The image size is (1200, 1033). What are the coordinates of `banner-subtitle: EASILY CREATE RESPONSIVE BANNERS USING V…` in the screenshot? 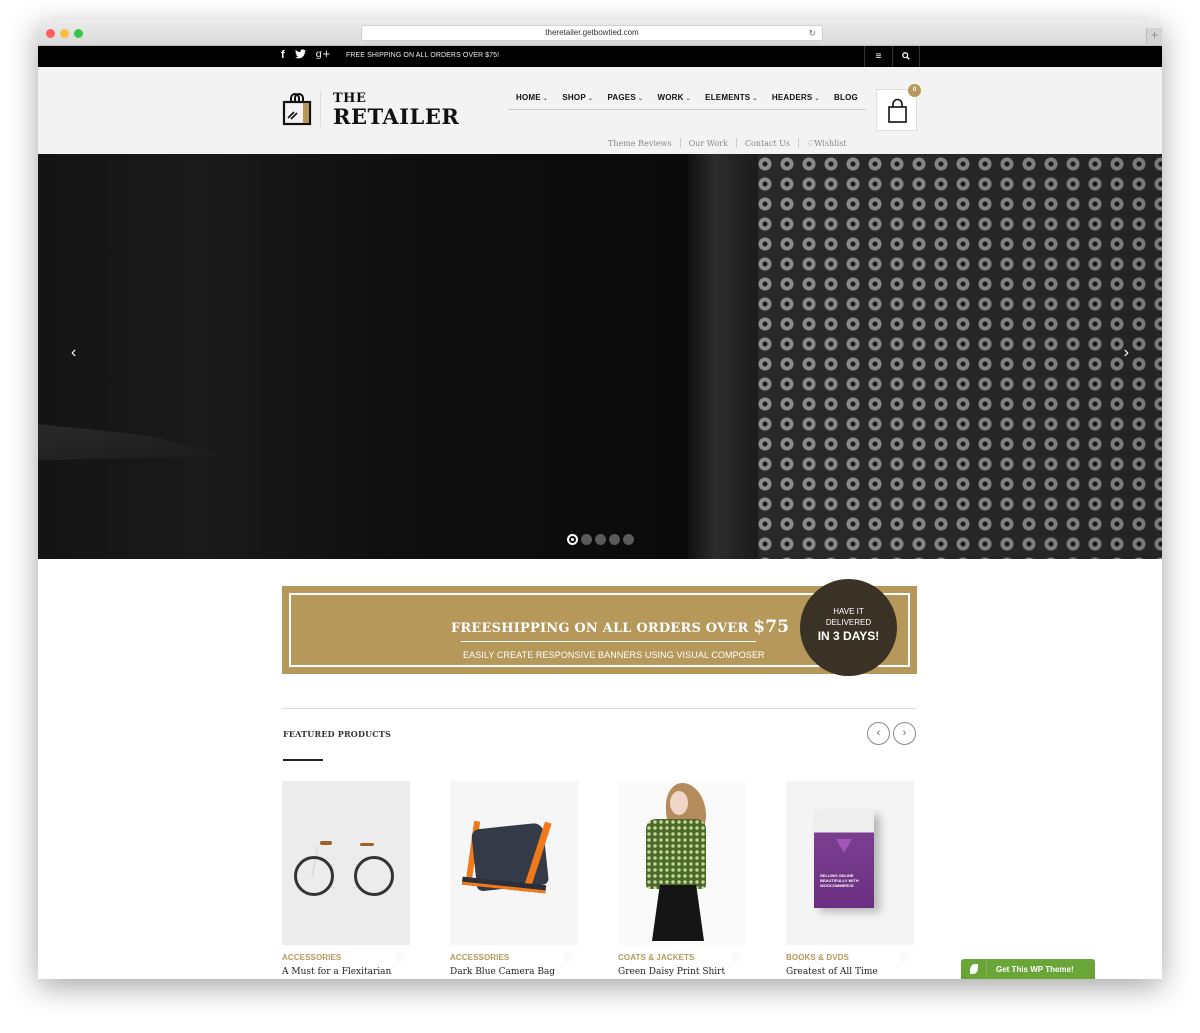 It's located at (614, 655).